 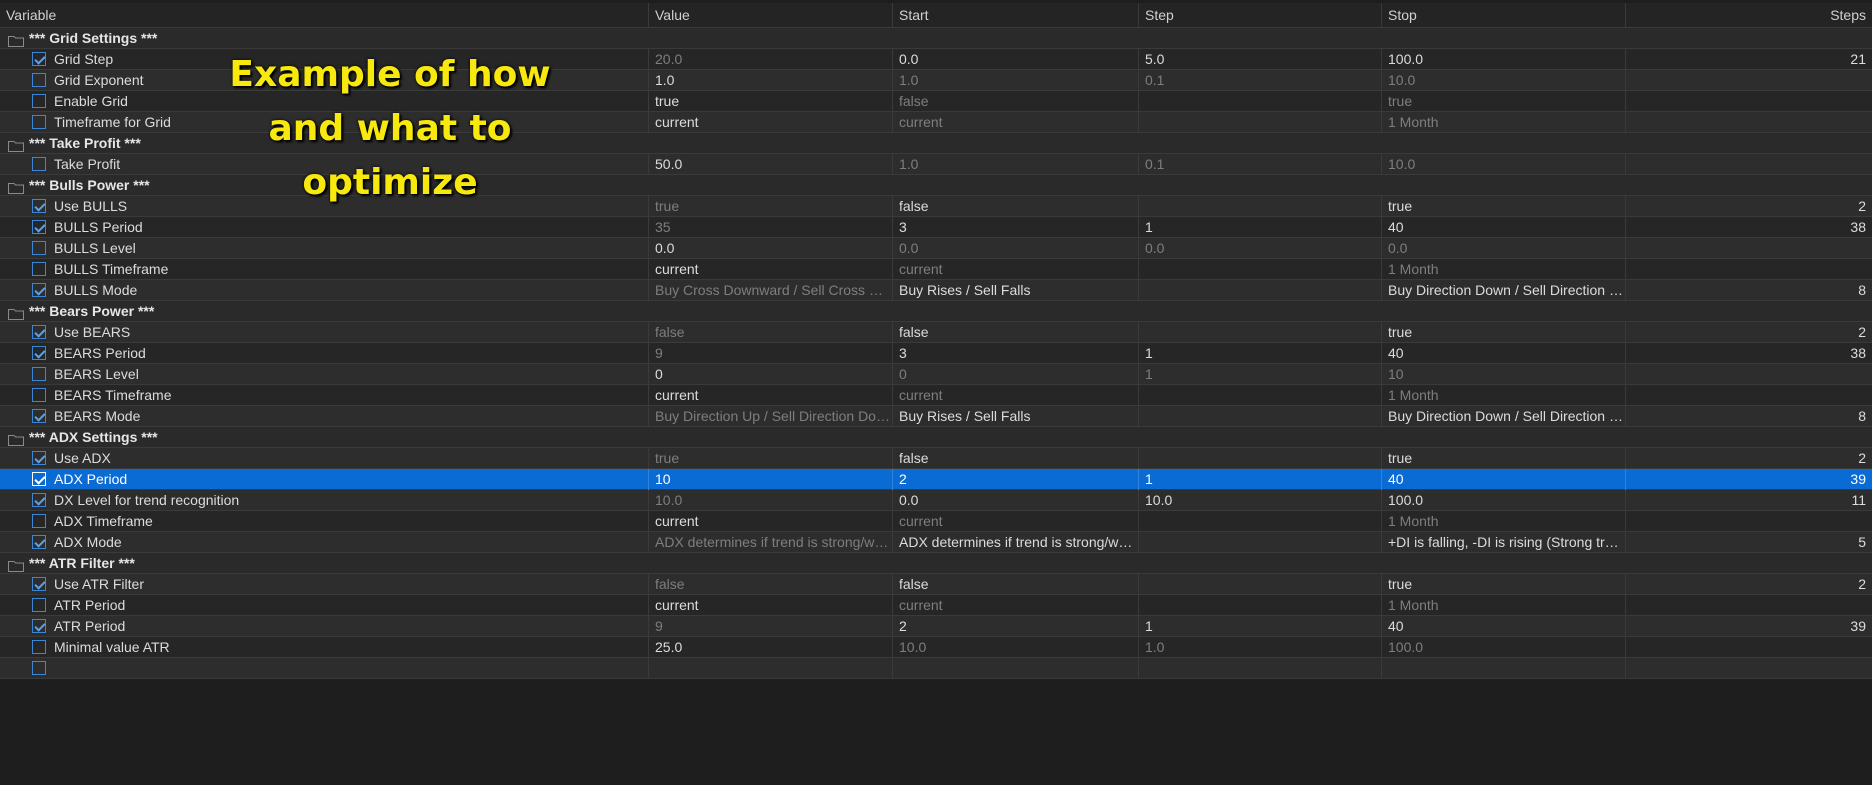 I want to click on table-row: BEARS Period 9 3 1 40 38, so click(x=936, y=353).